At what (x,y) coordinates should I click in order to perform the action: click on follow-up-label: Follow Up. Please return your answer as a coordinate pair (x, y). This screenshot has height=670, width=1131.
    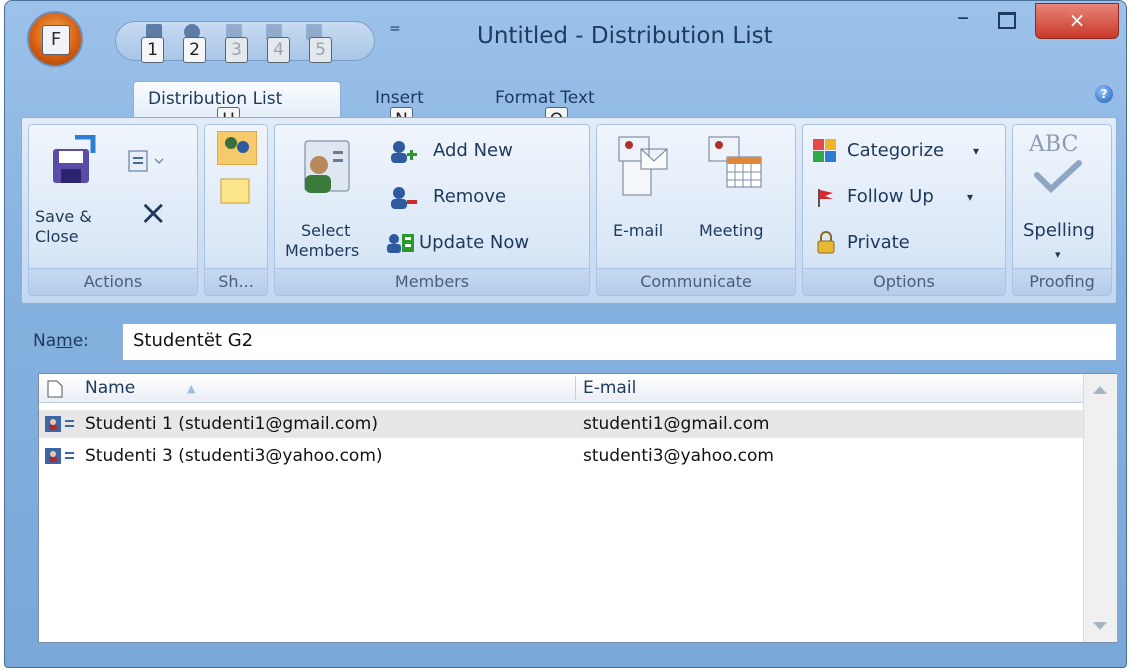
    Looking at the image, I should click on (890, 196).